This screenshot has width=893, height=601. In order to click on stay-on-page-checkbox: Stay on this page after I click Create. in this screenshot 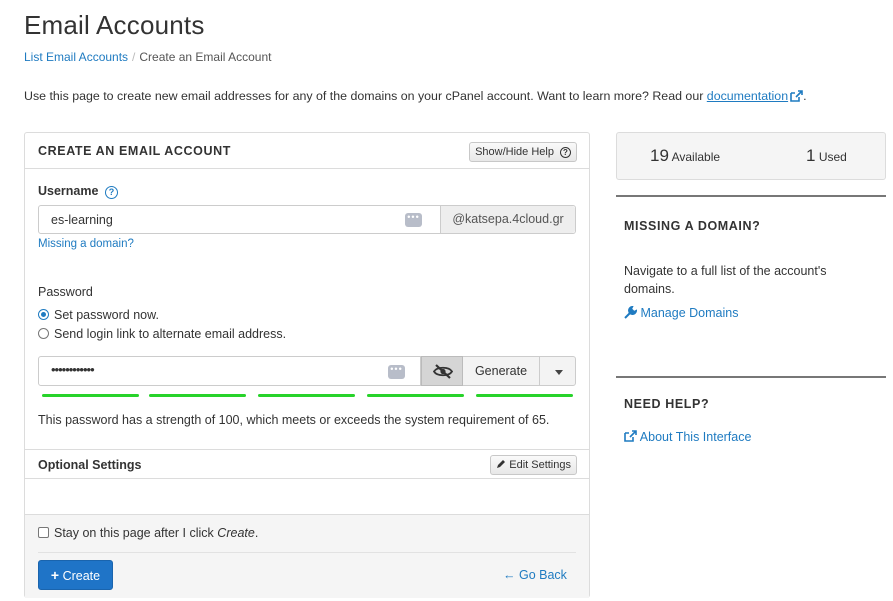, I will do `click(148, 533)`.